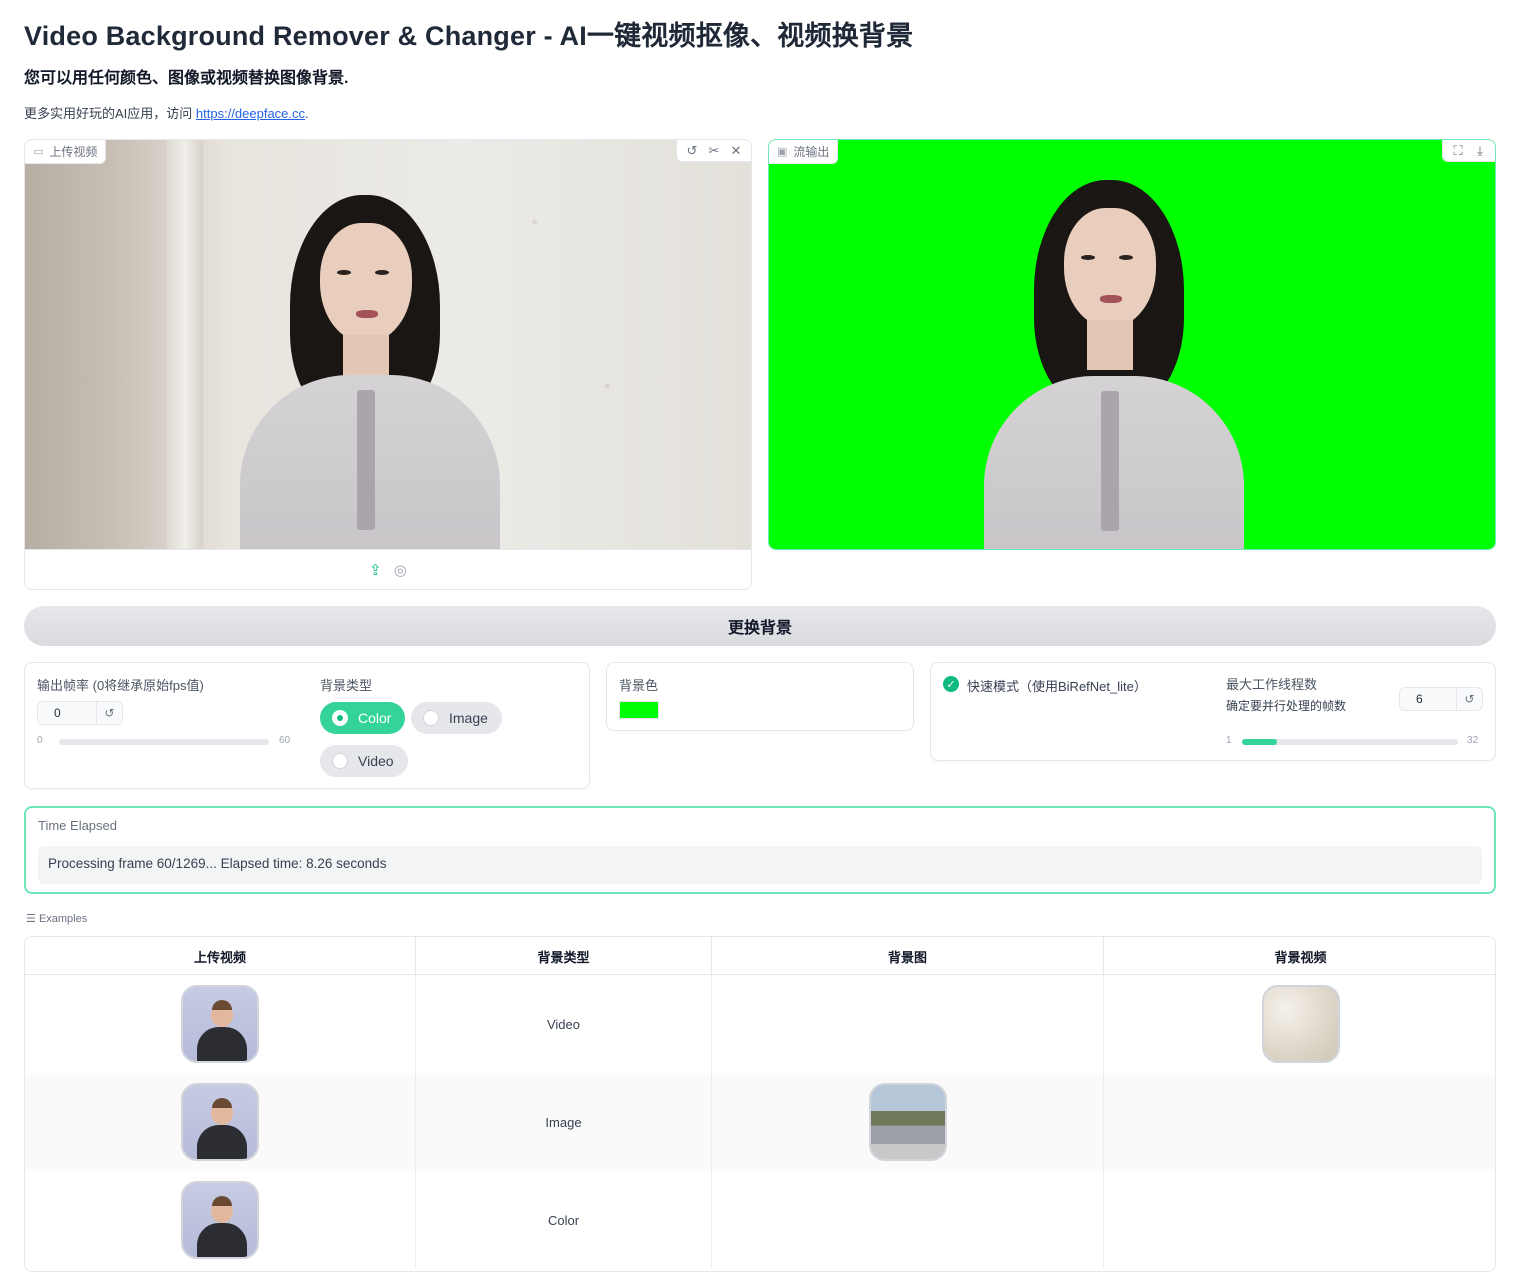  I want to click on input-video-toolbar: ↺ ✂ ✕, so click(713, 151).